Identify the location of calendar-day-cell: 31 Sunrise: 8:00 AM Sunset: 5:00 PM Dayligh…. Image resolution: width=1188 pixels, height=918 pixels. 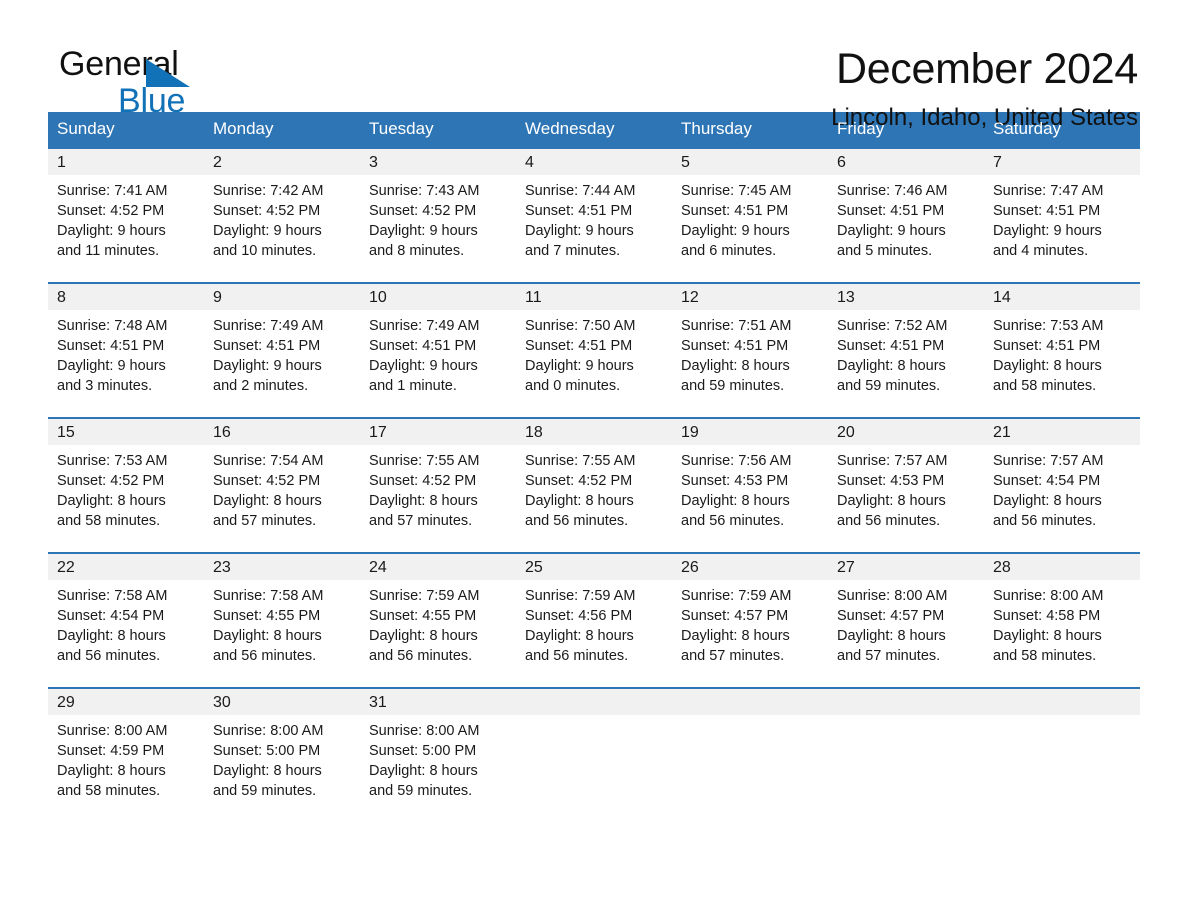
(438, 755).